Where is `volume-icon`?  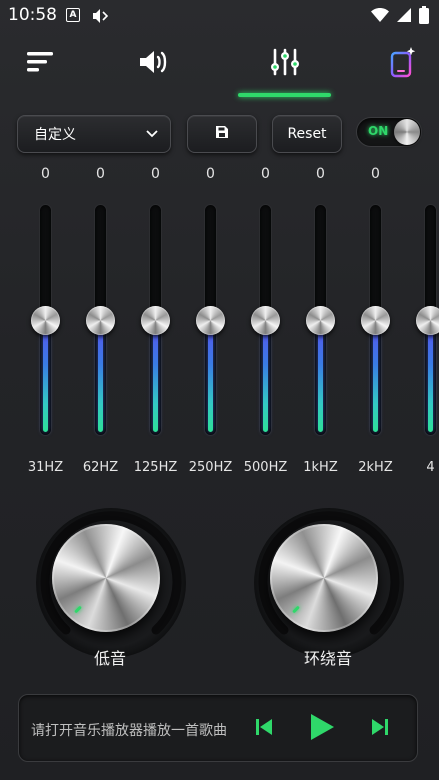 volume-icon is located at coordinates (154, 64).